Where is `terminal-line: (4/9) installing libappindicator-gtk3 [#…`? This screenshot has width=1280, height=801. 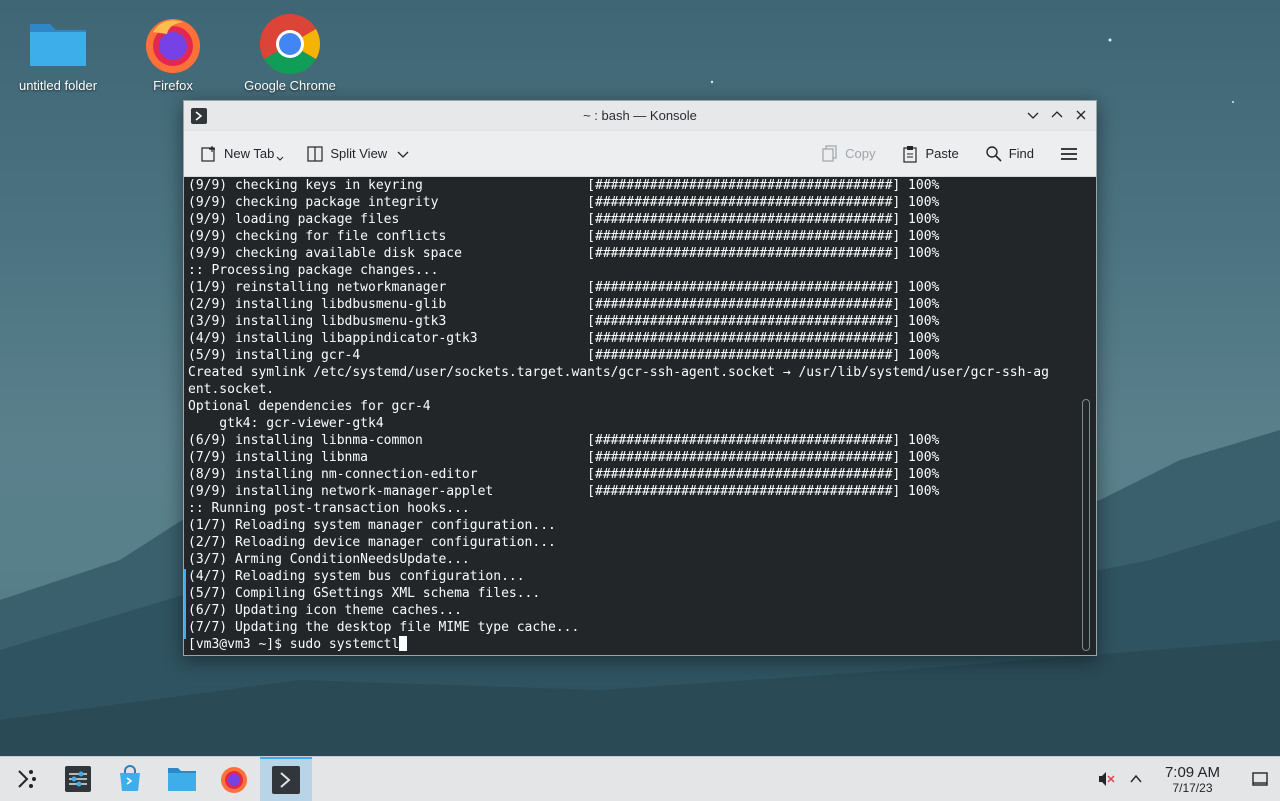 terminal-line: (4/9) installing libappindicator-gtk3 [#… is located at coordinates (564, 338).